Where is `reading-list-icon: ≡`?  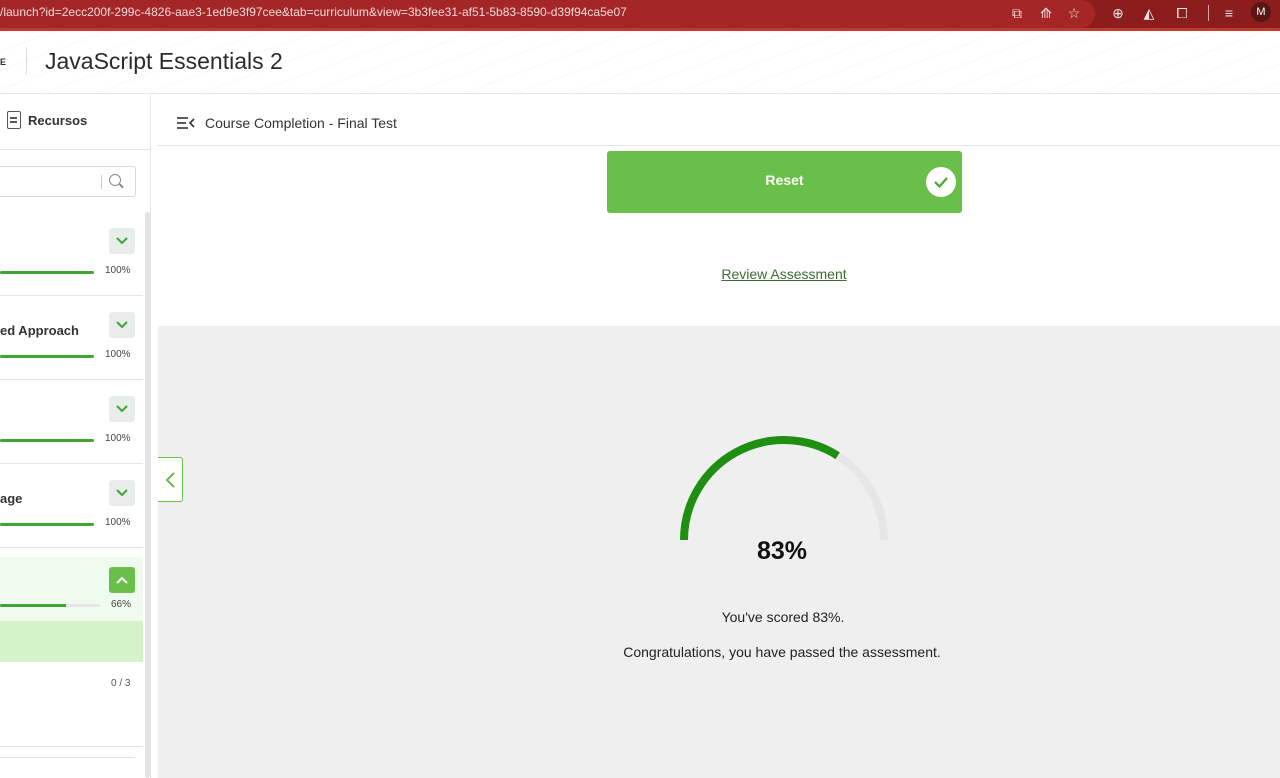 reading-list-icon: ≡ is located at coordinates (1229, 13).